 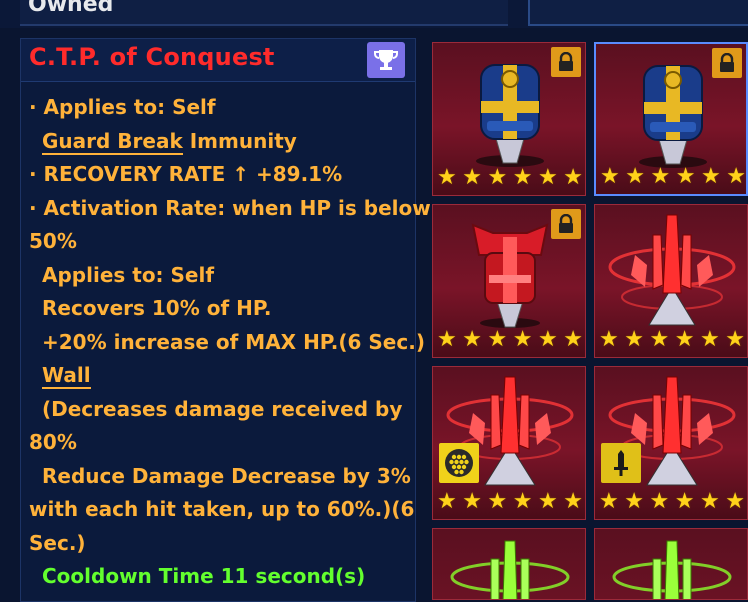 What do you see at coordinates (220, 376) in the screenshot?
I see `desc-line: Wall` at bounding box center [220, 376].